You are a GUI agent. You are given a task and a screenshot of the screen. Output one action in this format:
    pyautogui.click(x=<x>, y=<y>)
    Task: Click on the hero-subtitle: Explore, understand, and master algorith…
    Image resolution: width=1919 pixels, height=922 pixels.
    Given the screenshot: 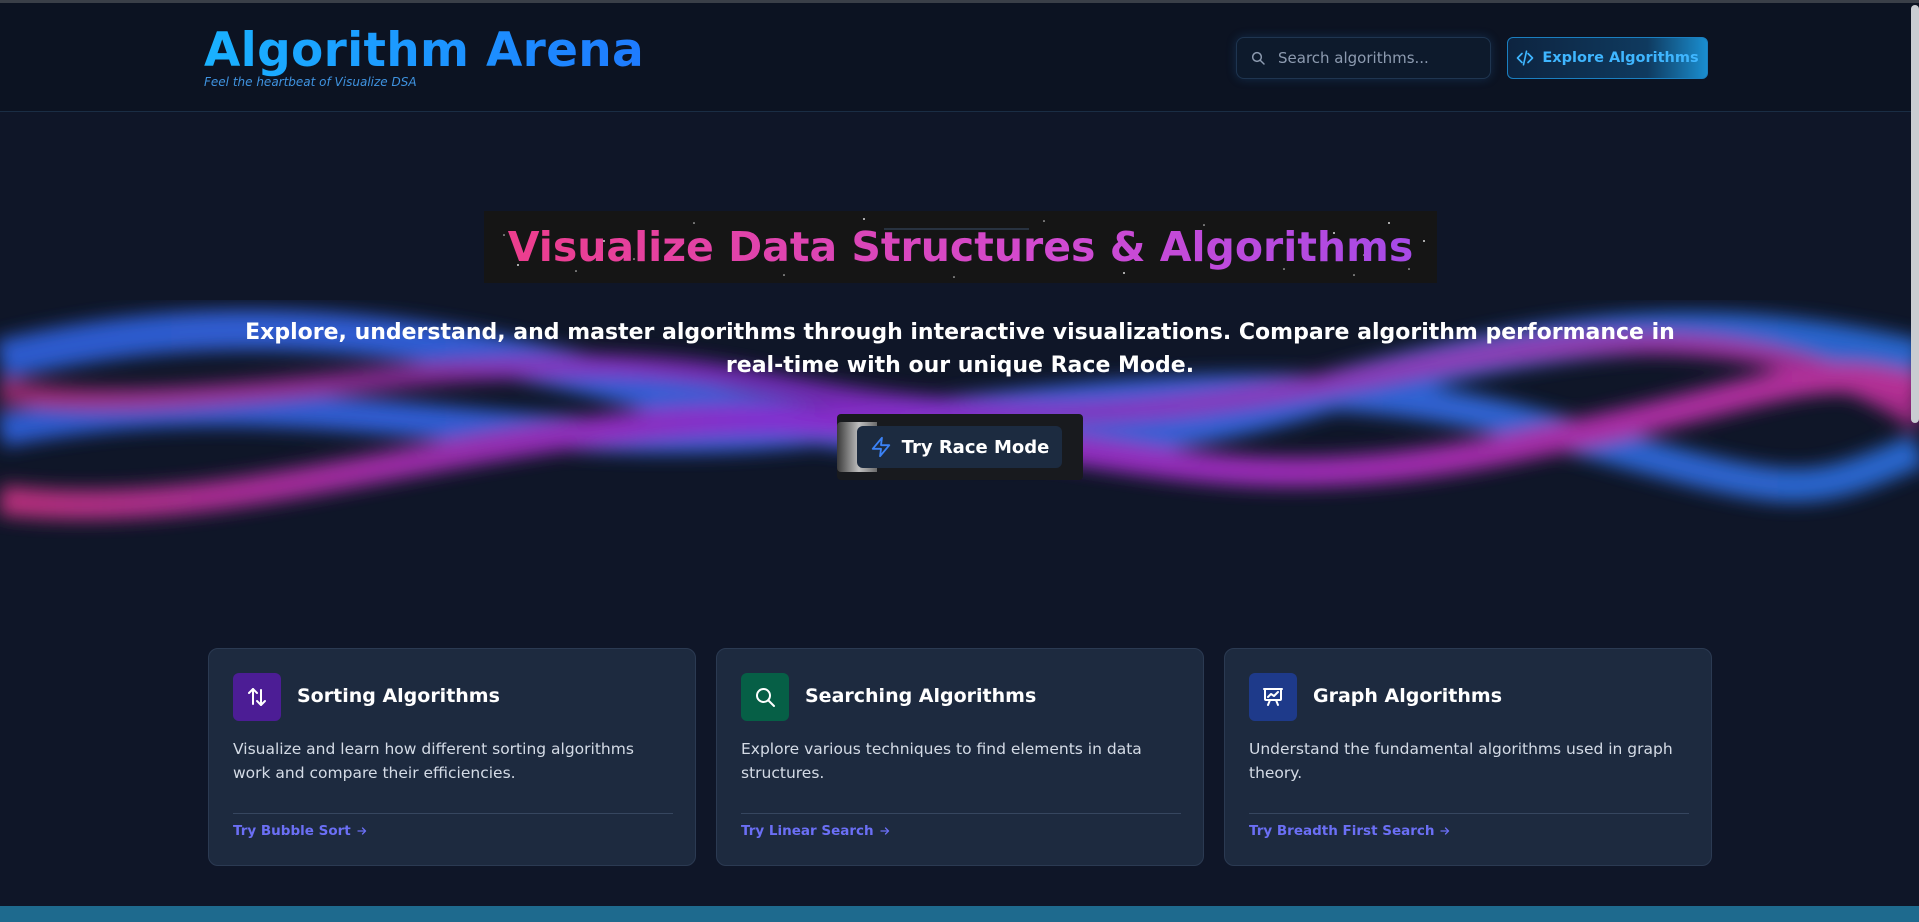 What is the action you would take?
    pyautogui.click(x=960, y=349)
    